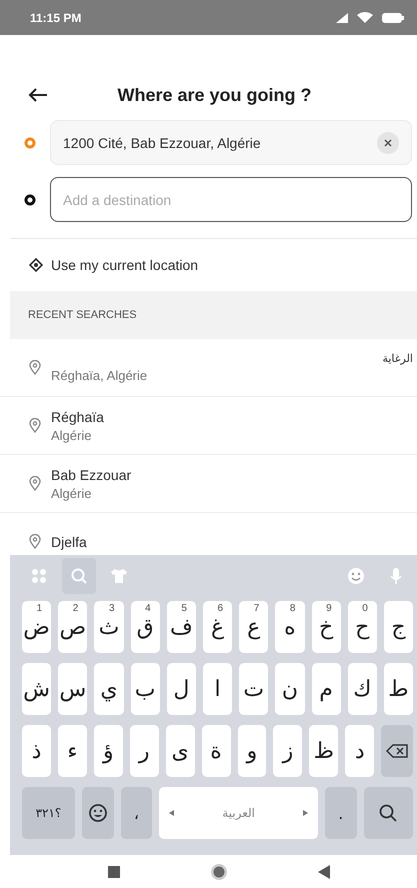 The image size is (417, 888). I want to click on place-name: الرغاية, so click(398, 358).